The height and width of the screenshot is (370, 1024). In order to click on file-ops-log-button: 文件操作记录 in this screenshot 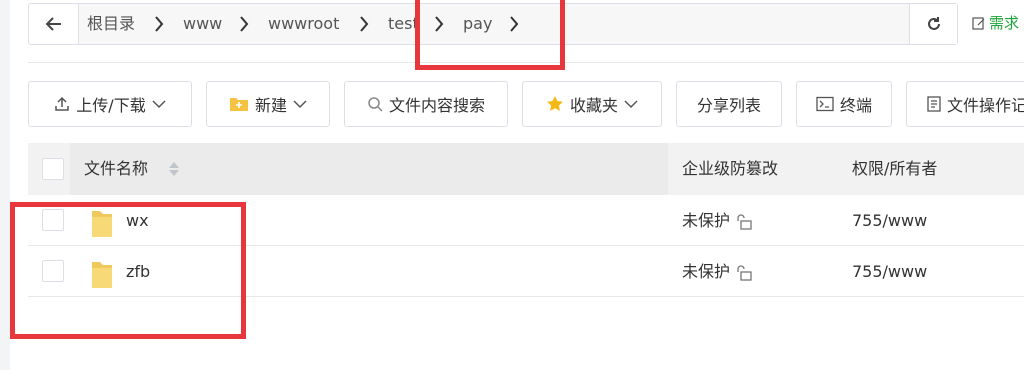, I will do `click(965, 104)`.